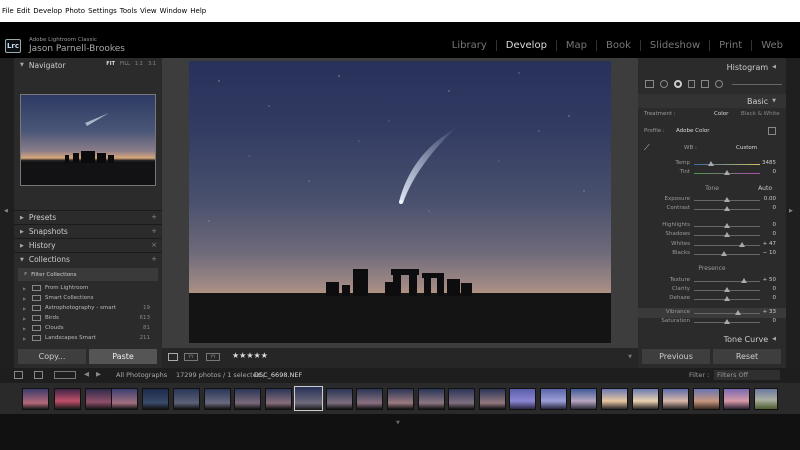  I want to click on collection-item: ▶ Smart Collections, so click(88, 298).